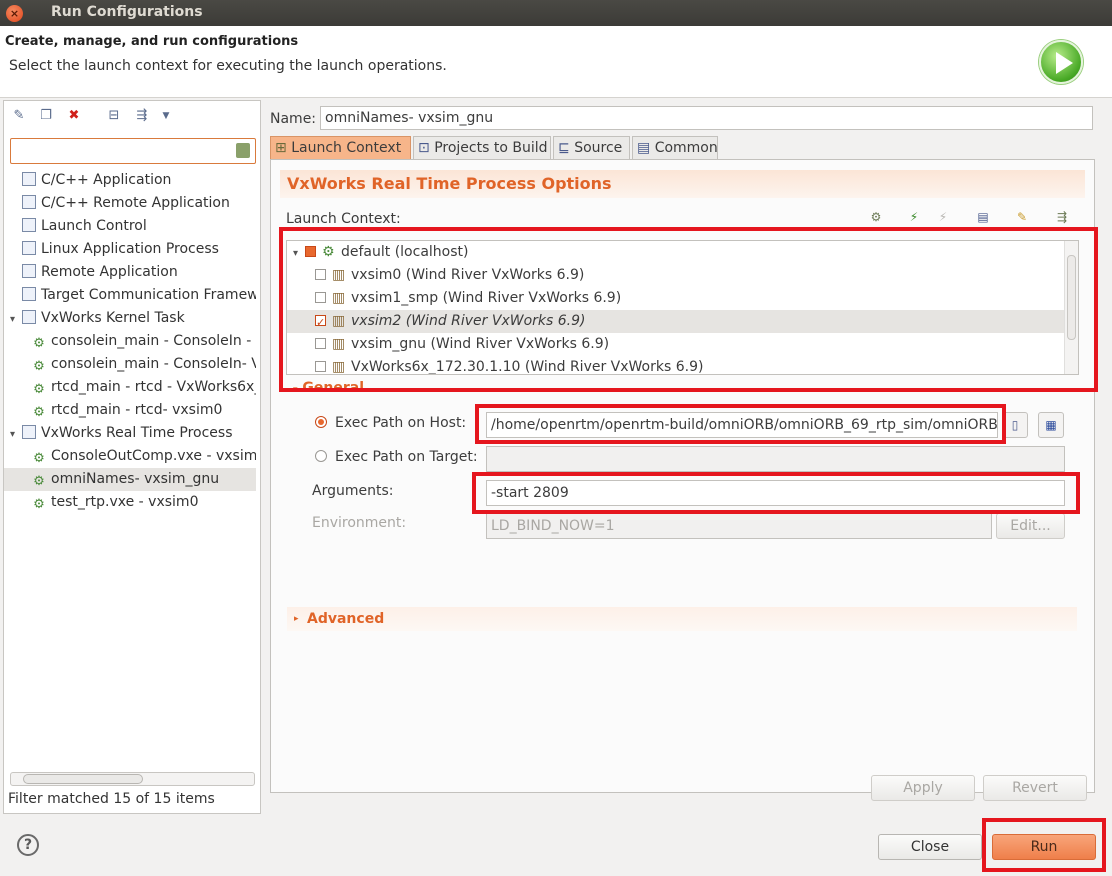  I want to click on advanced-section-label: ▸ Advanced, so click(682, 619).